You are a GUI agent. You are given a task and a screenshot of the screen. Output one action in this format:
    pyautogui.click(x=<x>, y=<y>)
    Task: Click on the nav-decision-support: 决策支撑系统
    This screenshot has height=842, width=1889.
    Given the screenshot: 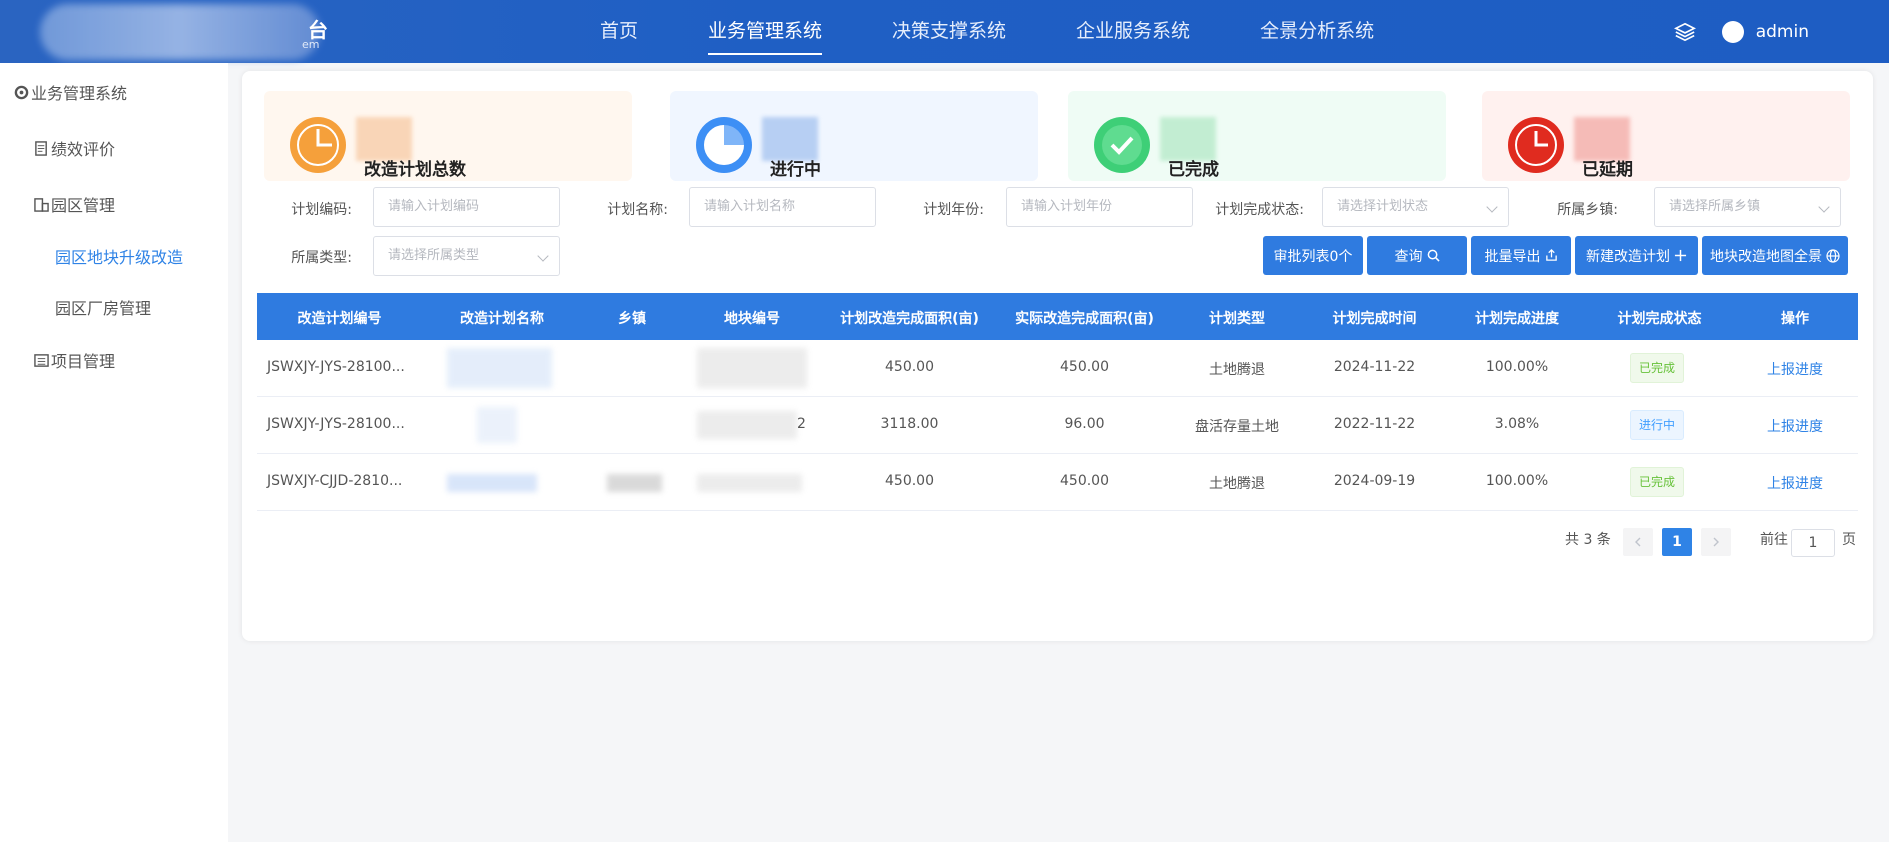 What is the action you would take?
    pyautogui.click(x=949, y=31)
    